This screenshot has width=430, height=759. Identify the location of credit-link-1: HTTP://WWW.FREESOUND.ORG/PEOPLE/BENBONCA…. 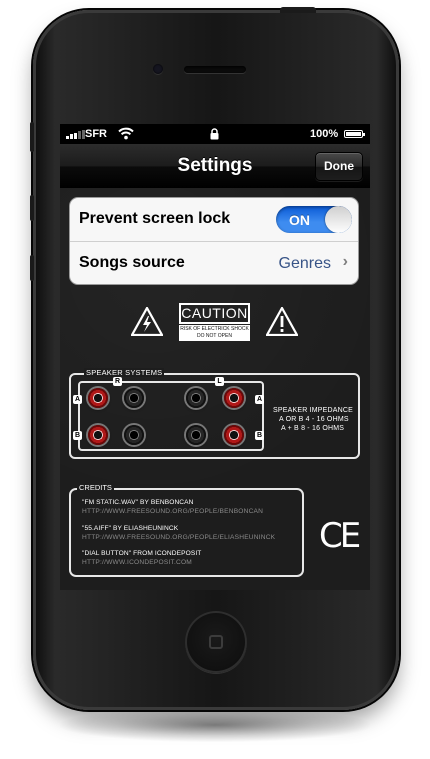
(172, 511).